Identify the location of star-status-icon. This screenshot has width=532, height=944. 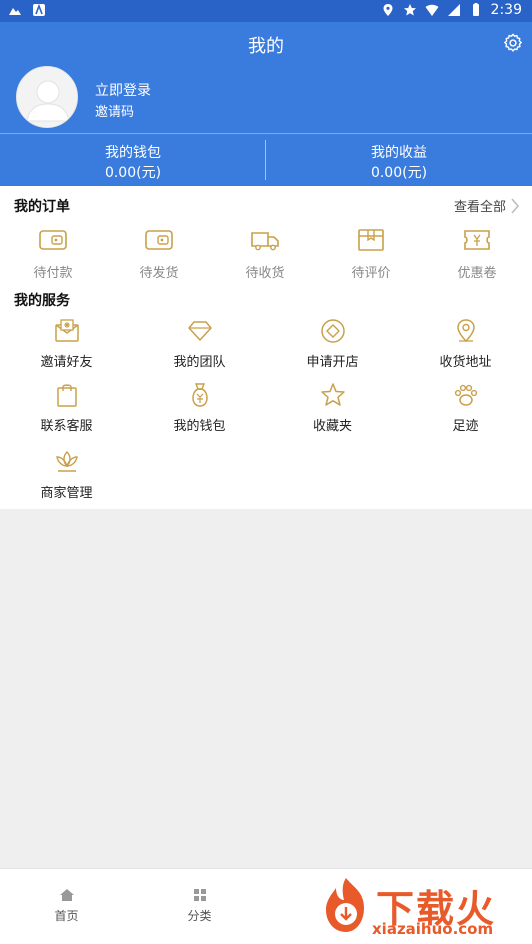
(409, 10).